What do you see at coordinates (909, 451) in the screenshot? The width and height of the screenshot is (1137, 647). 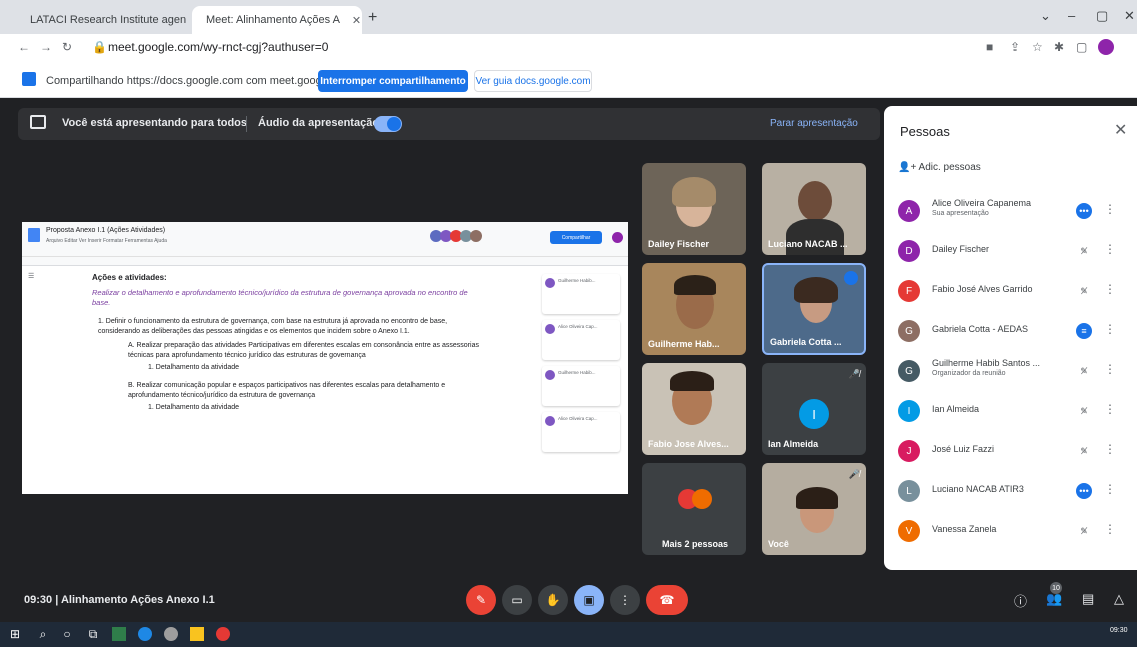 I see `avatar: J` at bounding box center [909, 451].